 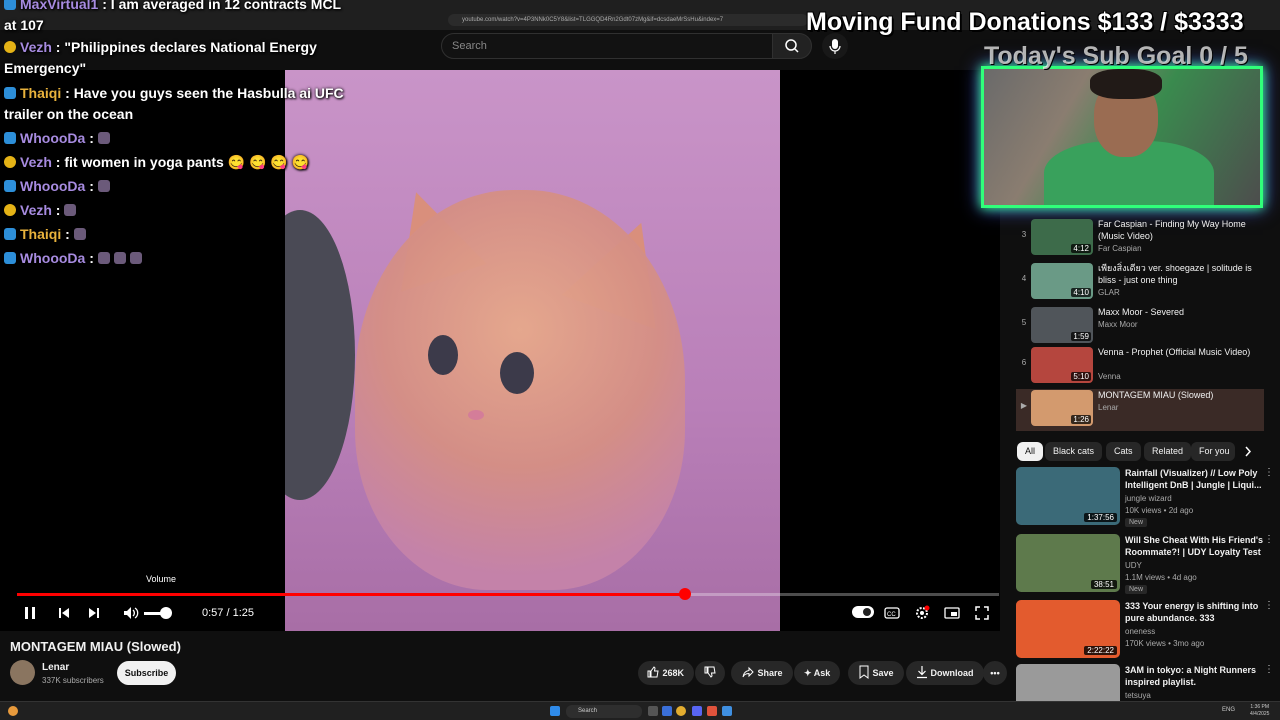 What do you see at coordinates (1138, 695) in the screenshot?
I see `recommendation-channel: tetsuya` at bounding box center [1138, 695].